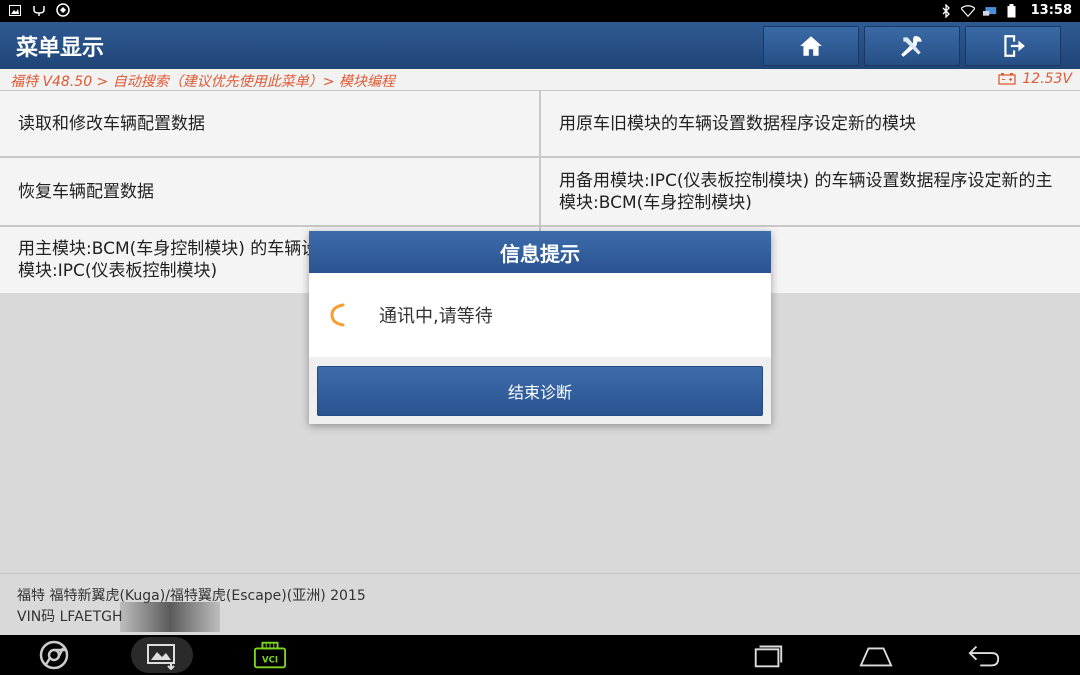 This screenshot has width=1080, height=675. Describe the element at coordinates (15, 10) in the screenshot. I see `image-icon` at that location.